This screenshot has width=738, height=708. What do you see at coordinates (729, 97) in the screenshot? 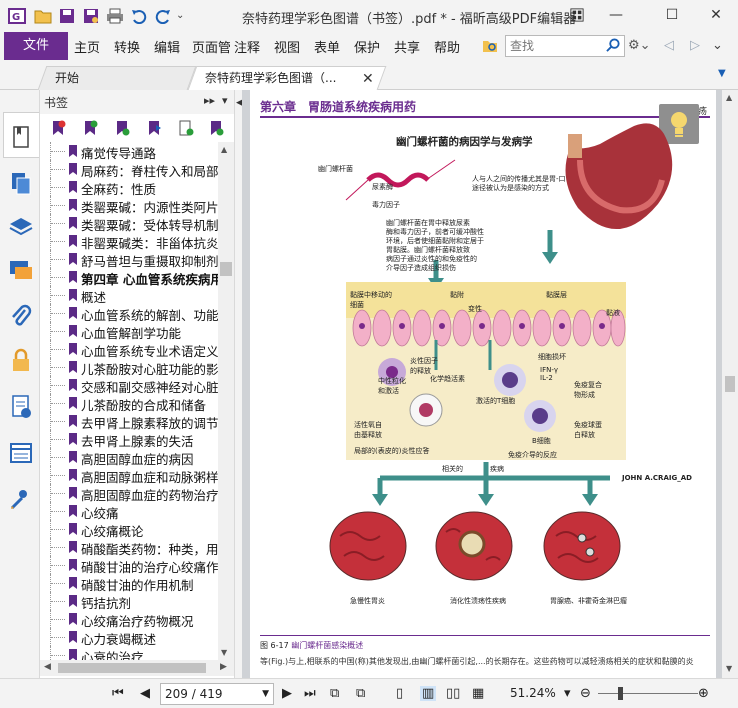
I see `scroll-up-icon: ▲` at bounding box center [729, 97].